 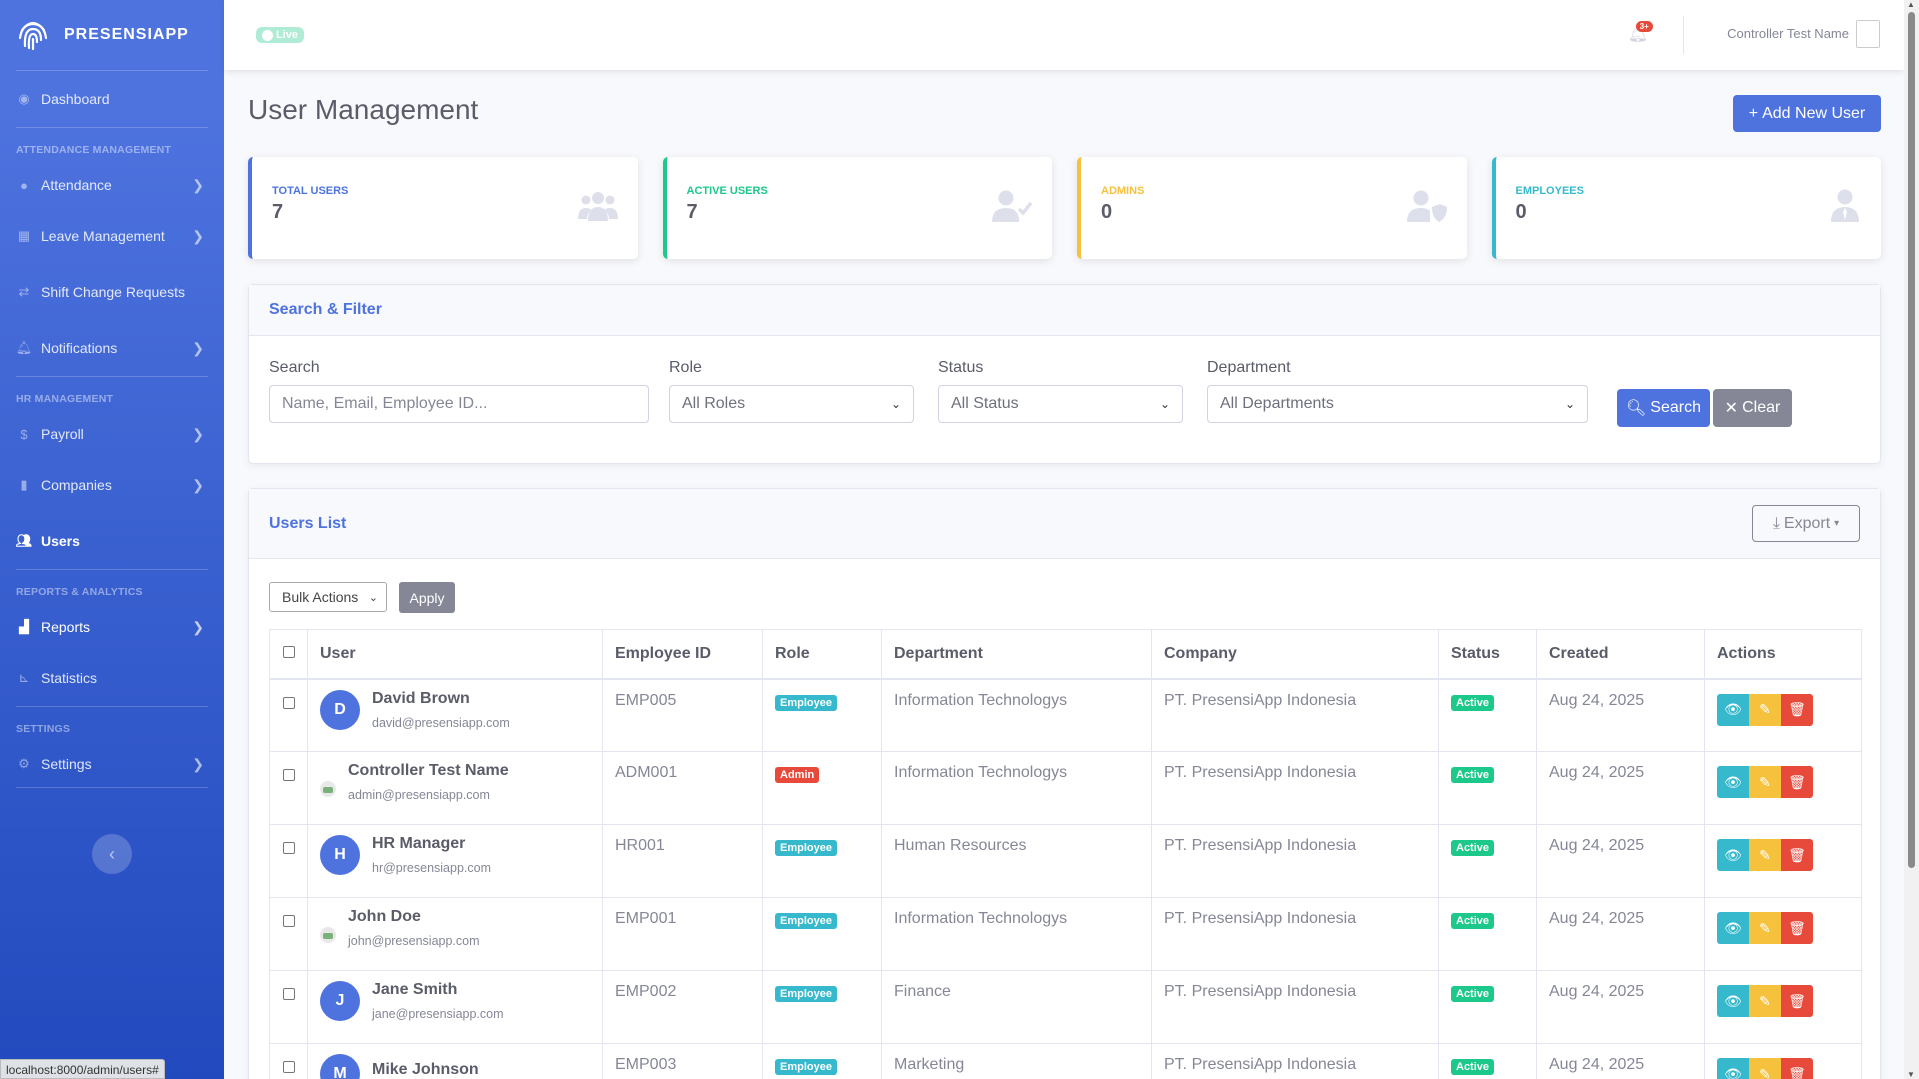 I want to click on bell-icon: 🔔︎, so click(x=24, y=347).